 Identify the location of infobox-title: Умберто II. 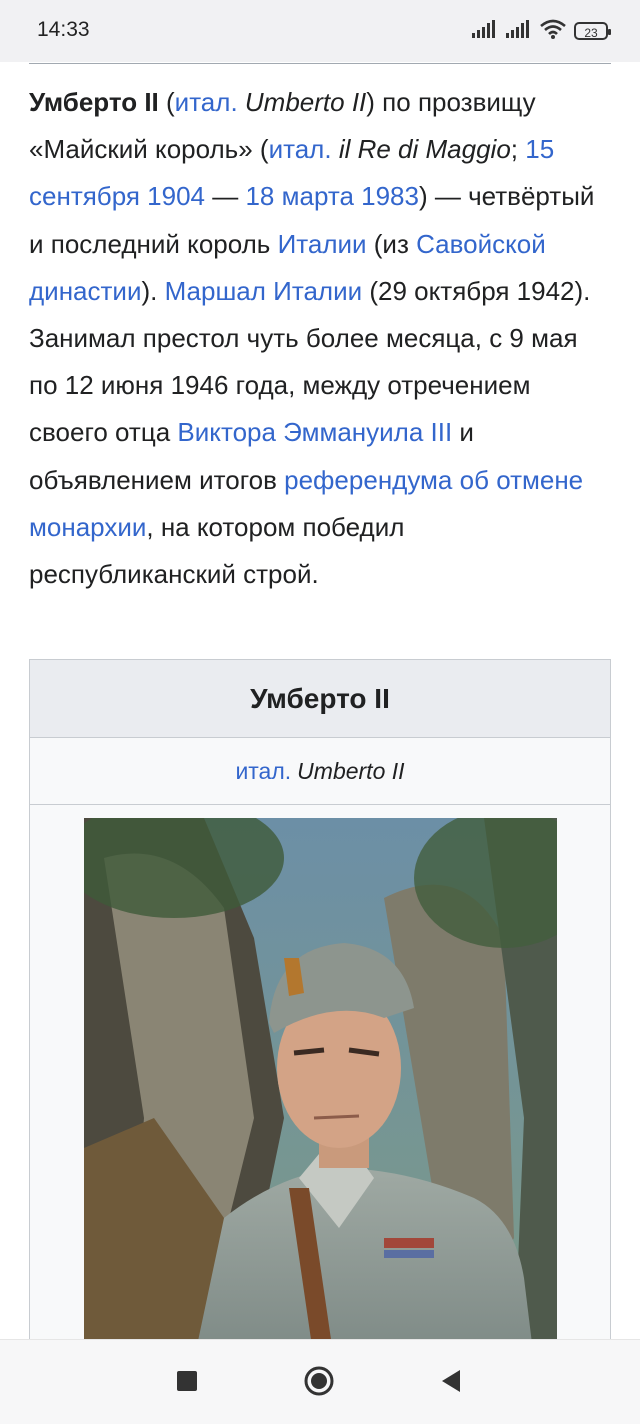
(320, 699).